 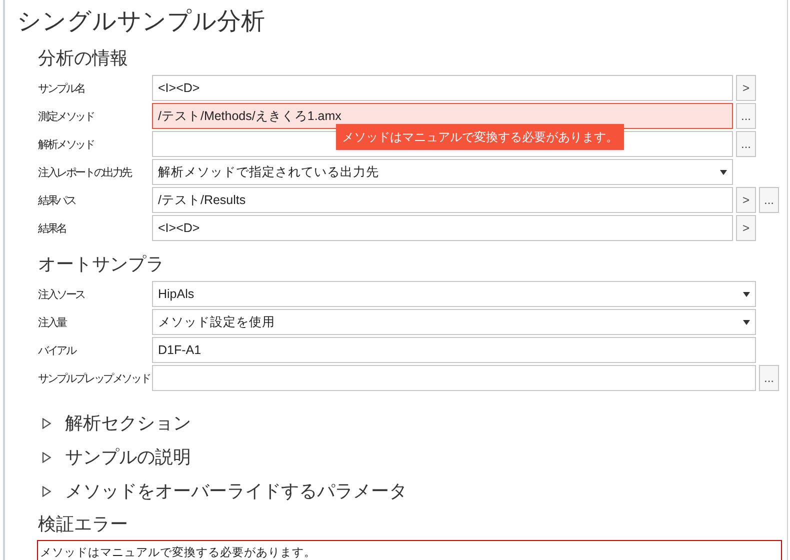 I want to click on error-message: メソッドはマニュアルで変換する必要があります。, so click(x=178, y=552).